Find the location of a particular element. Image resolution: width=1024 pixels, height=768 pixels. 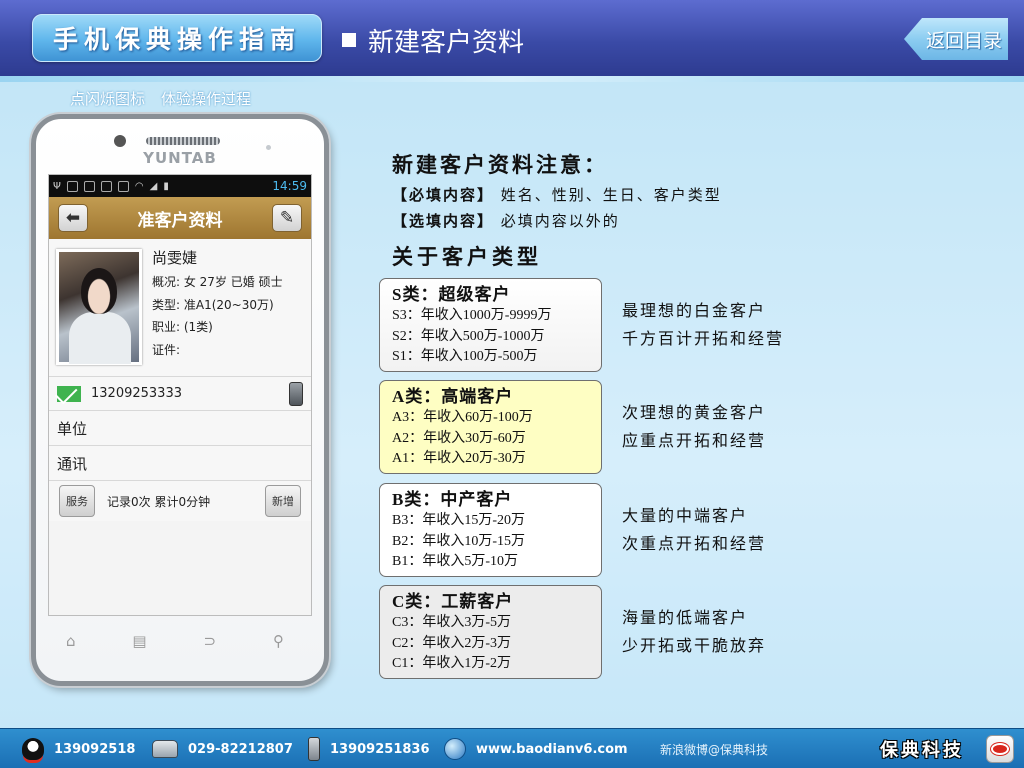

pencil-icon: ✎ is located at coordinates (287, 218).